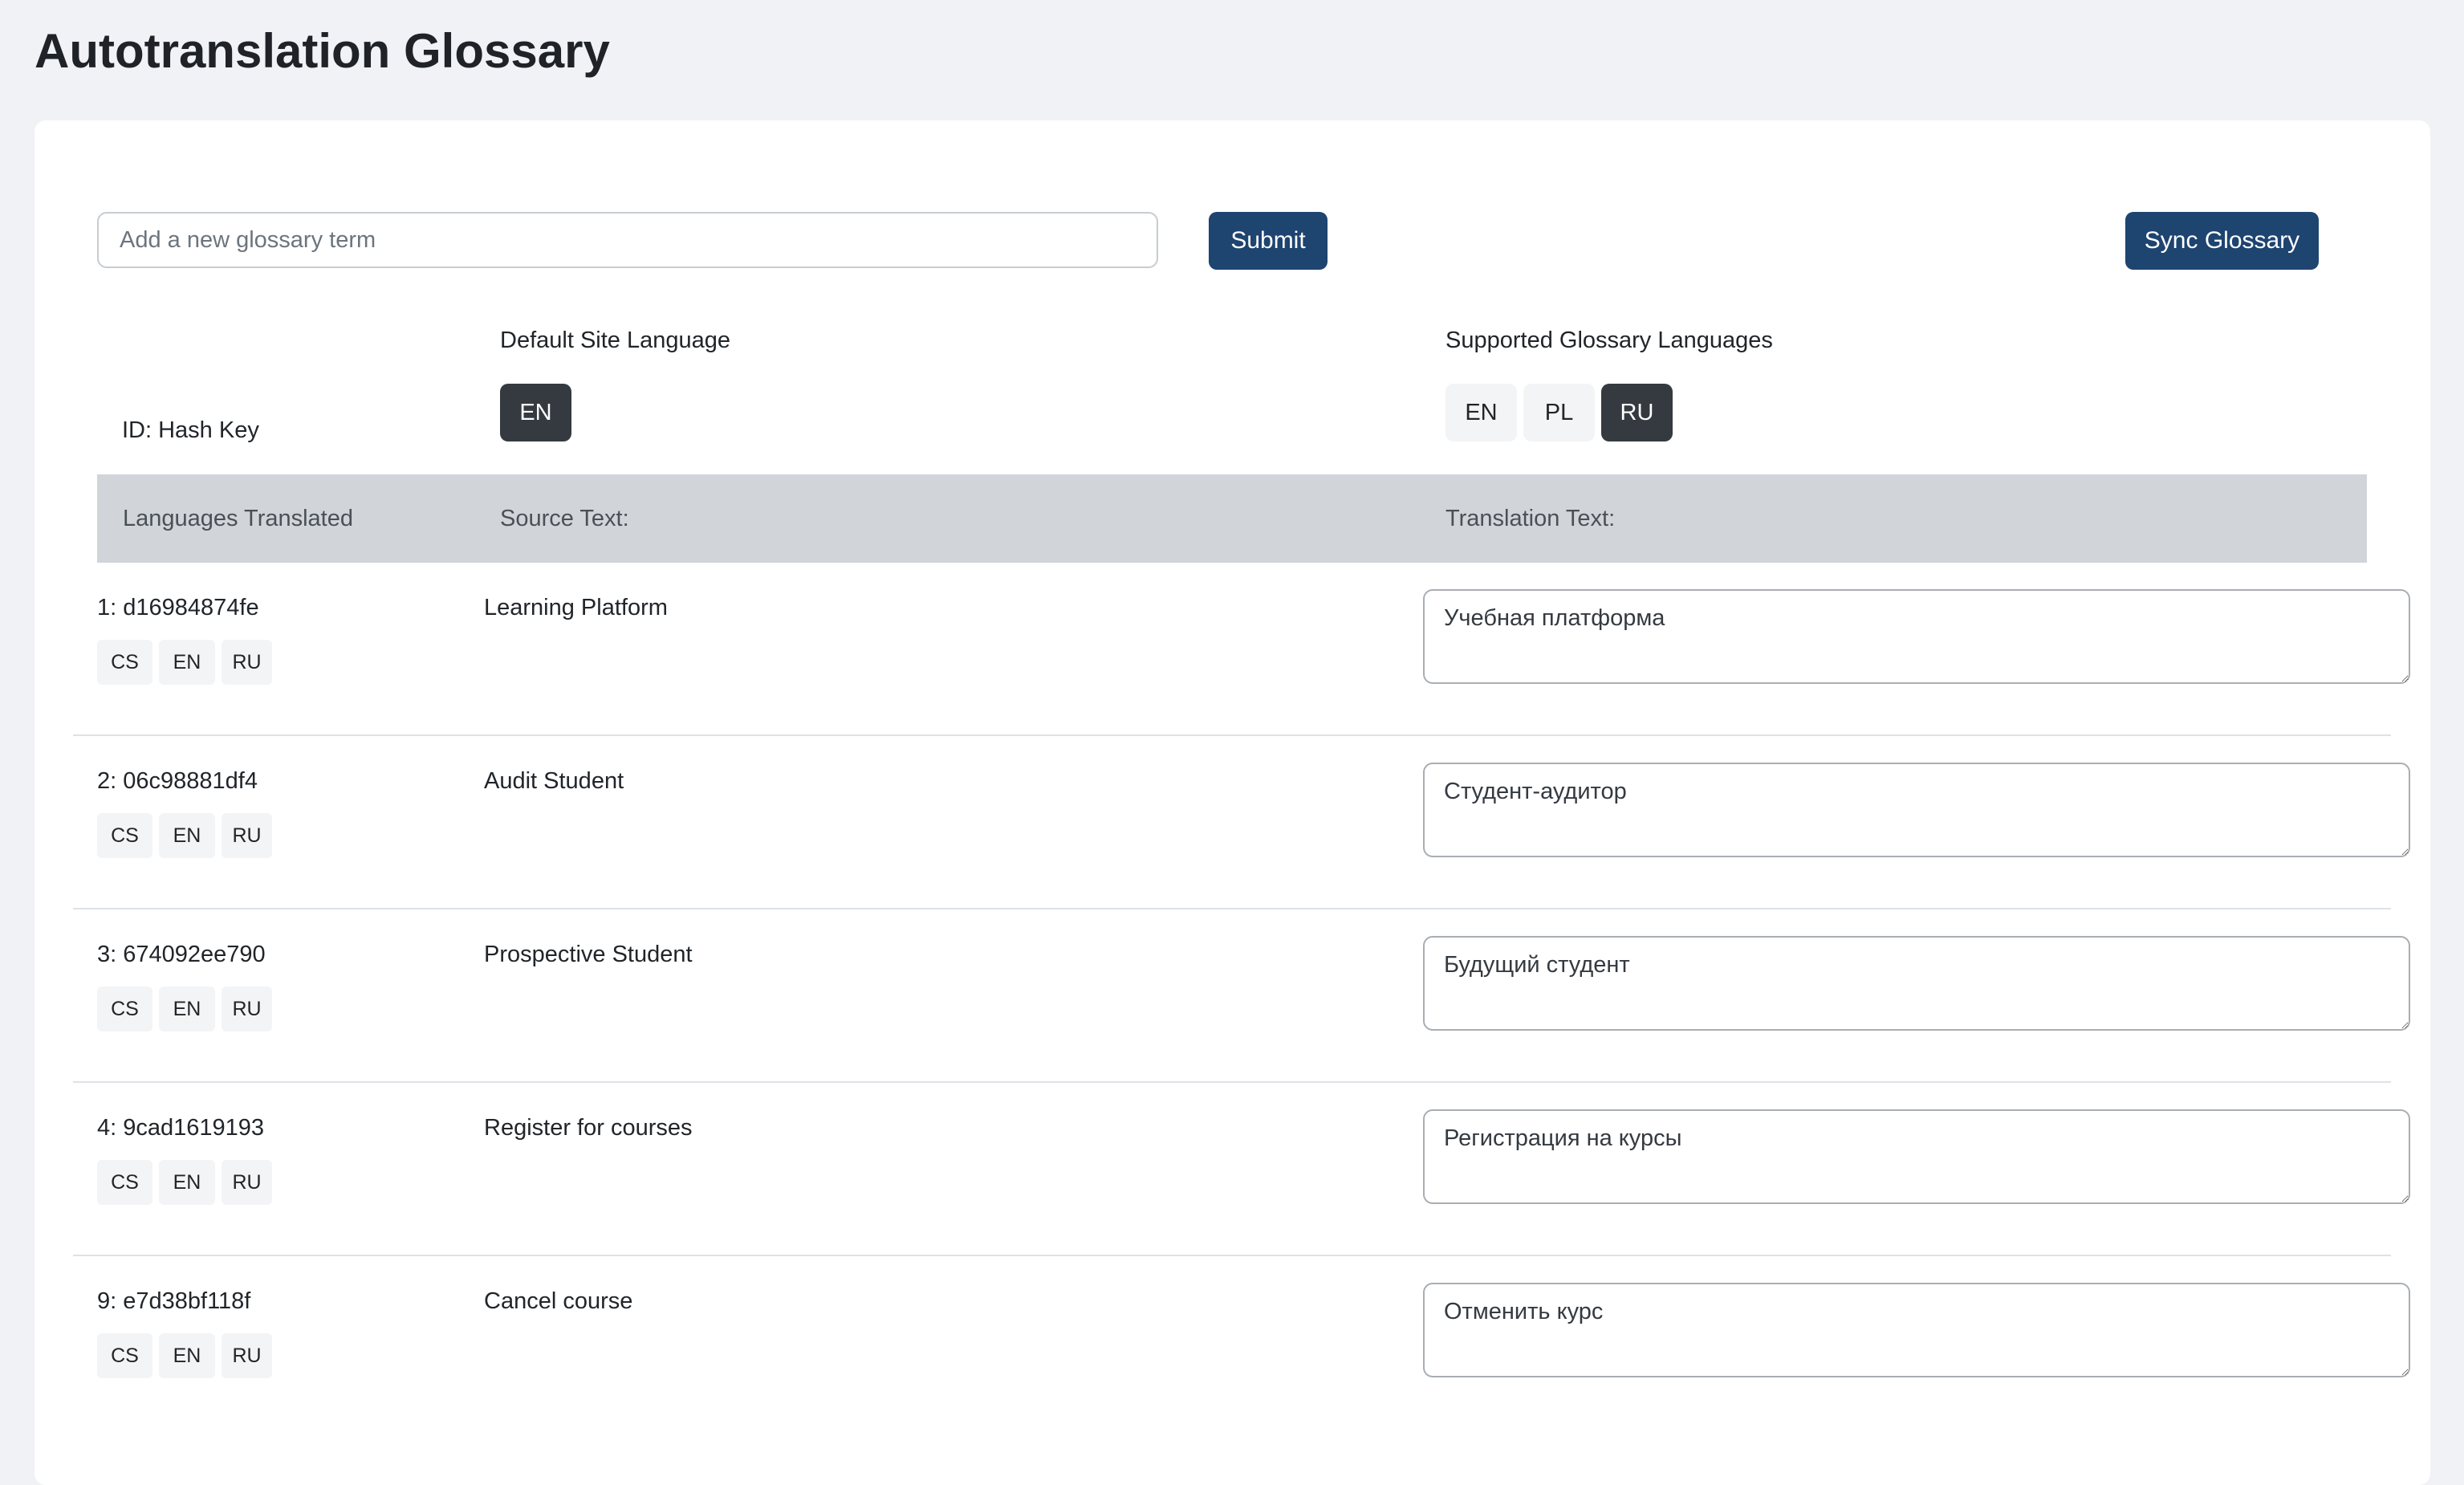 This screenshot has height=1485, width=2464. I want to click on term-id: 3: 674092ee790, so click(181, 954).